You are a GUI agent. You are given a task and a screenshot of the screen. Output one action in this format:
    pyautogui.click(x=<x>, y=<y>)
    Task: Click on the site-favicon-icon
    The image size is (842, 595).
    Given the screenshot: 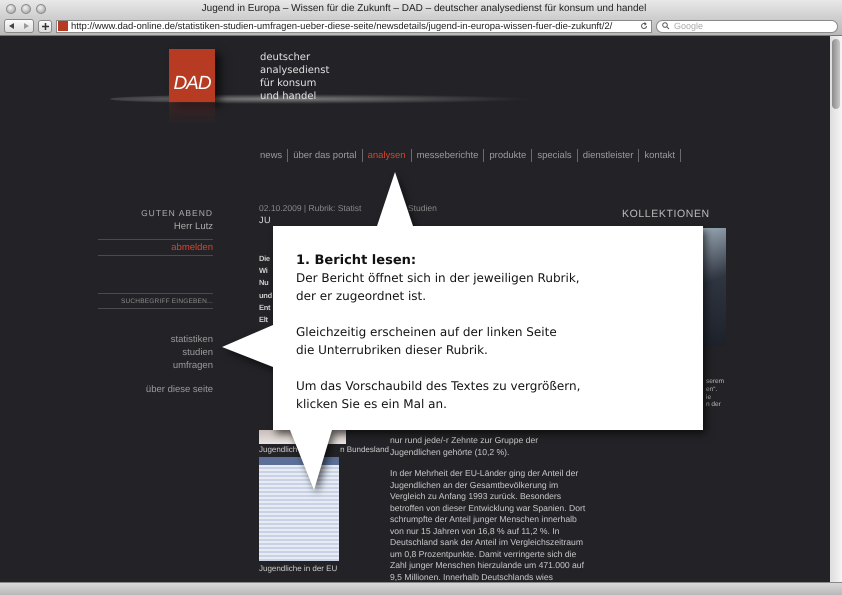 What is the action you would take?
    pyautogui.click(x=63, y=26)
    